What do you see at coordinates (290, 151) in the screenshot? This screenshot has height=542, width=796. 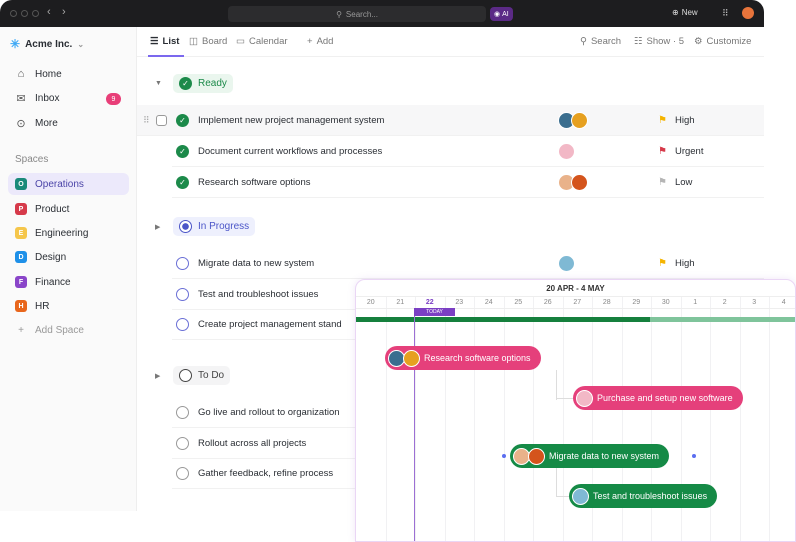 I see `task-name: Document current workflows and processes` at bounding box center [290, 151].